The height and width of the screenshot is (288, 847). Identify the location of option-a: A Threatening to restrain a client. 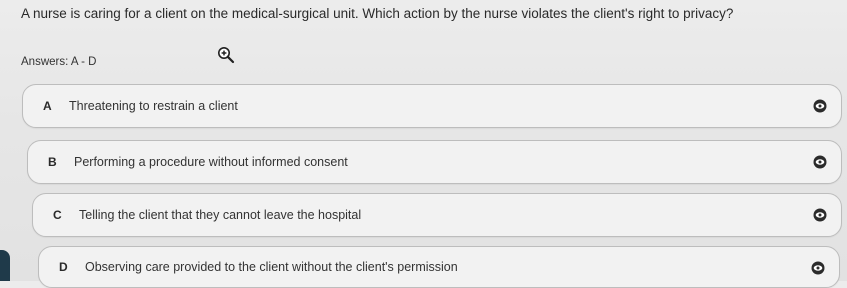
(432, 106).